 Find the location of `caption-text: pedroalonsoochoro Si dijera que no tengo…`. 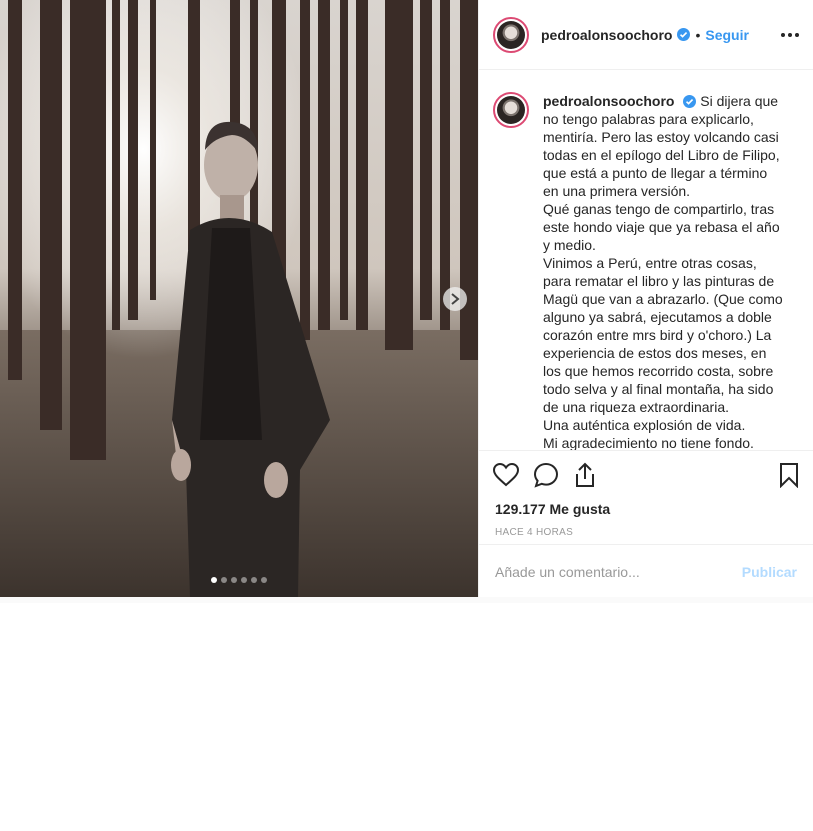

caption-text: pedroalonsoochoro Si dijera que no tengo… is located at coordinates (663, 271).